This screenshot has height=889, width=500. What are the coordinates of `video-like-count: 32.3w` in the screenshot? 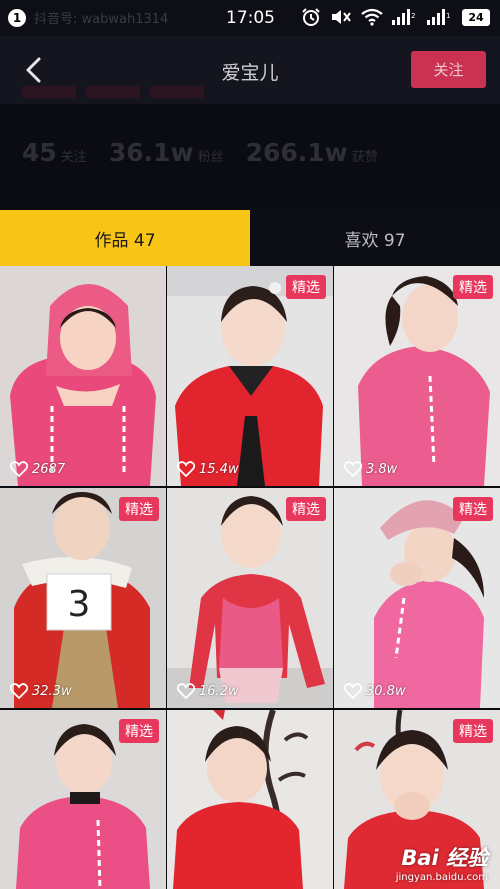 It's located at (41, 691).